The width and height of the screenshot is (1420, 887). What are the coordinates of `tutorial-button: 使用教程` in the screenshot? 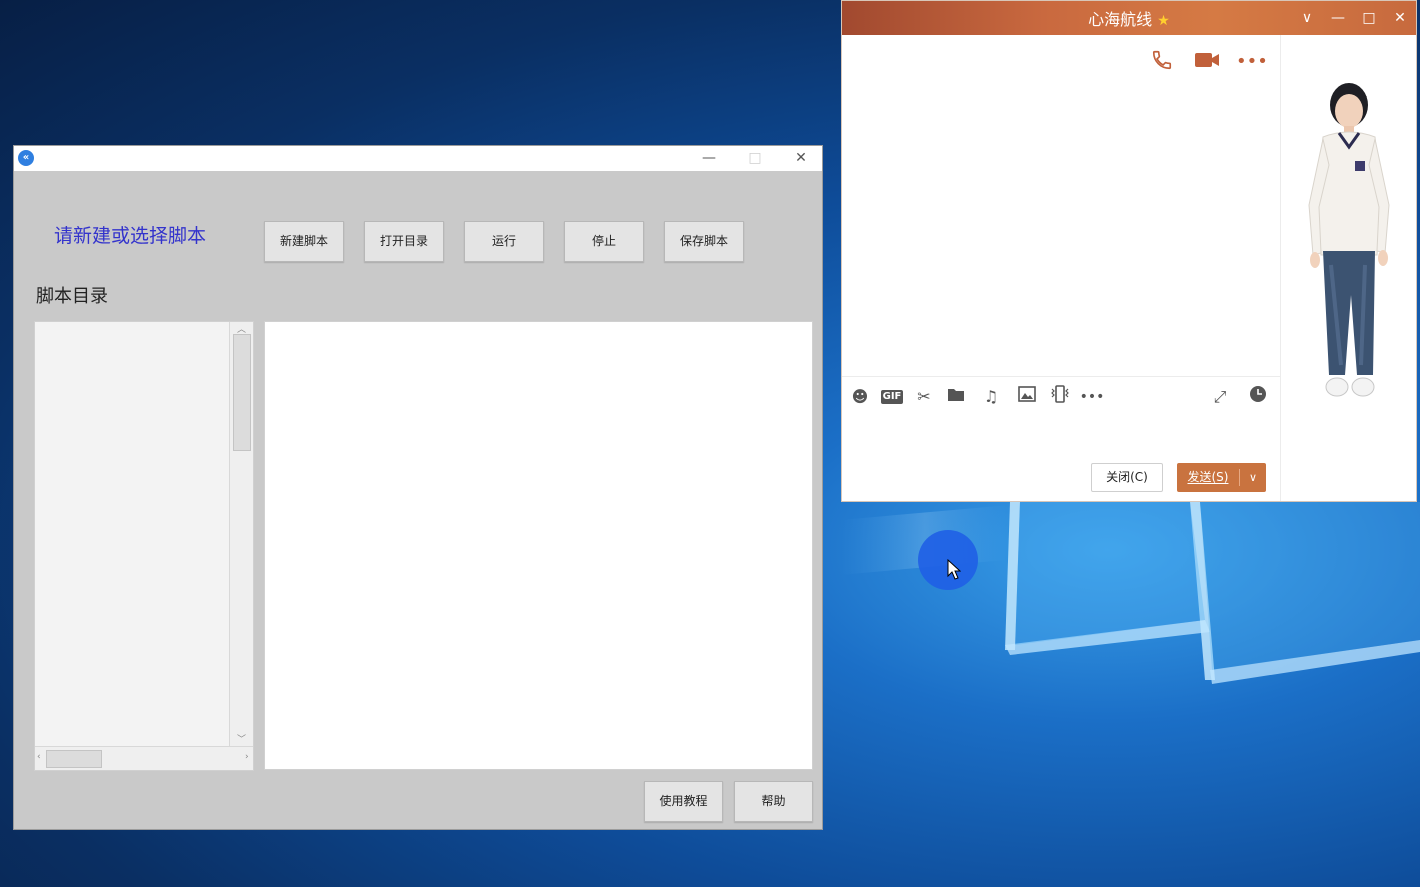 It's located at (683, 801).